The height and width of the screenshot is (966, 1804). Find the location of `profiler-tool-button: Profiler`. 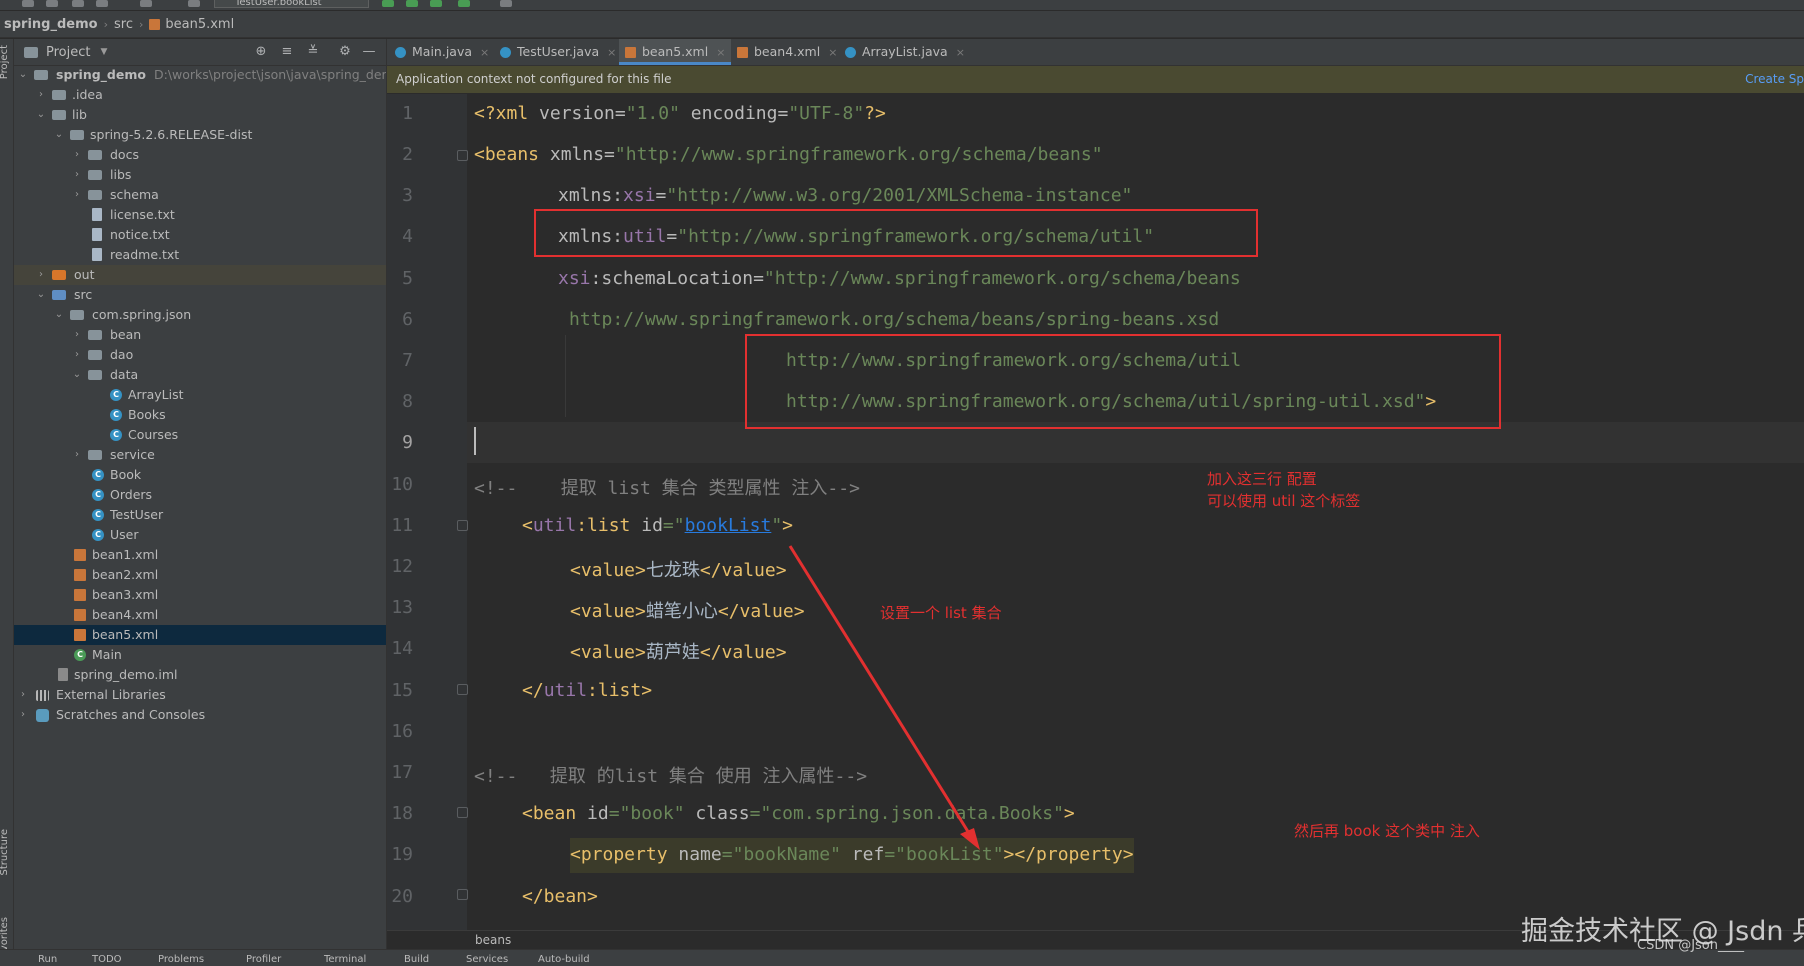

profiler-tool-button: Profiler is located at coordinates (263, 959).